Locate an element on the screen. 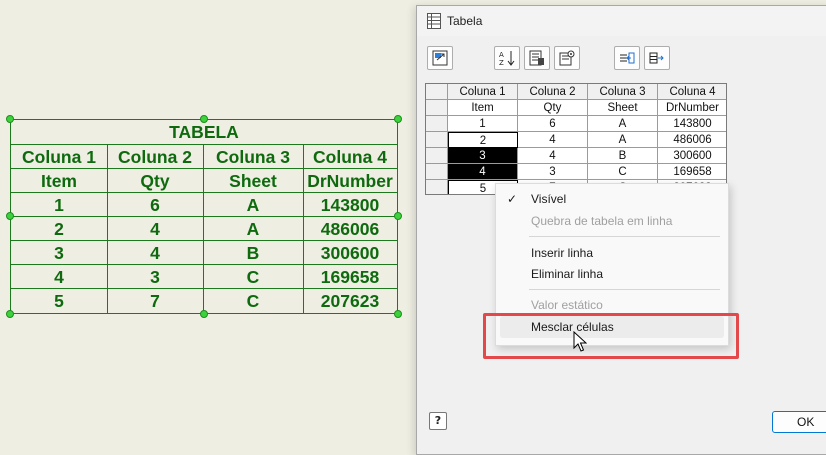  drawing-table-cell: Item is located at coordinates (59, 181).